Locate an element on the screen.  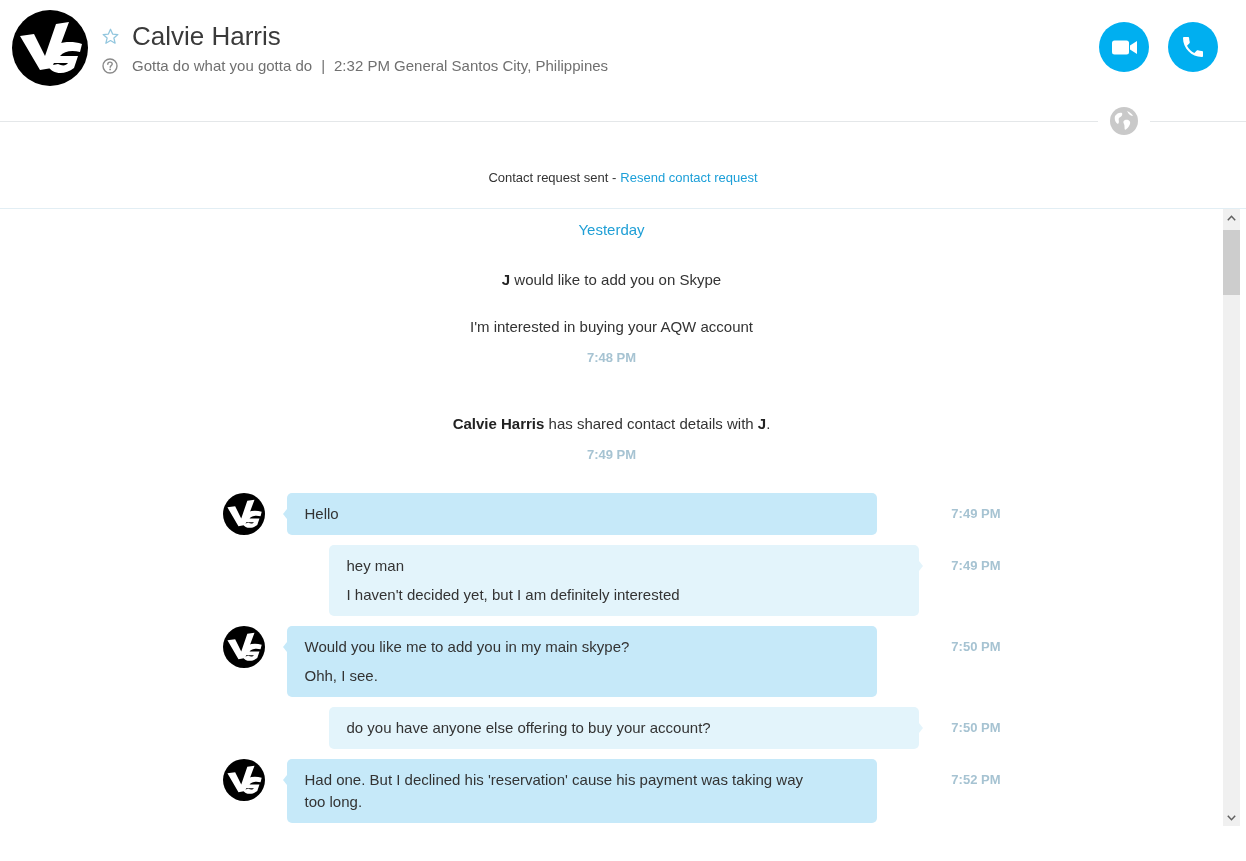
message-text: Hello is located at coordinates (322, 514).